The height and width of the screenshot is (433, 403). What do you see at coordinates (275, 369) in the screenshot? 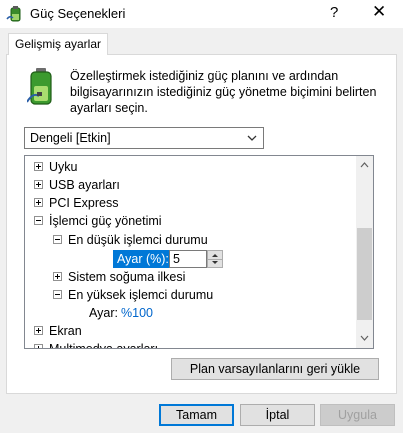
I see `restore-defaults-button: Plan varsayılanlarını geri yükle` at bounding box center [275, 369].